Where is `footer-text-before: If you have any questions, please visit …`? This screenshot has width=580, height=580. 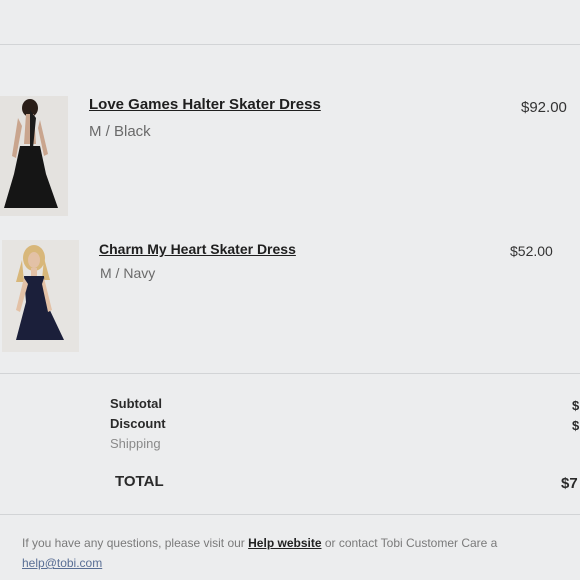 footer-text-before: If you have any questions, please visit … is located at coordinates (135, 543).